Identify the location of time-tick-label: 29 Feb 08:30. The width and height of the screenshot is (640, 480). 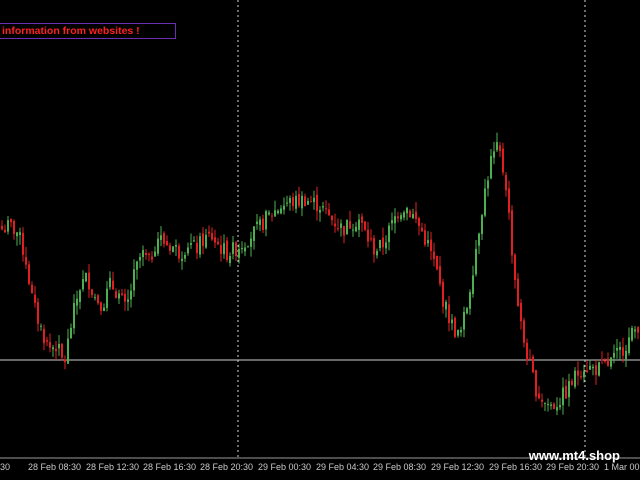
(400, 467).